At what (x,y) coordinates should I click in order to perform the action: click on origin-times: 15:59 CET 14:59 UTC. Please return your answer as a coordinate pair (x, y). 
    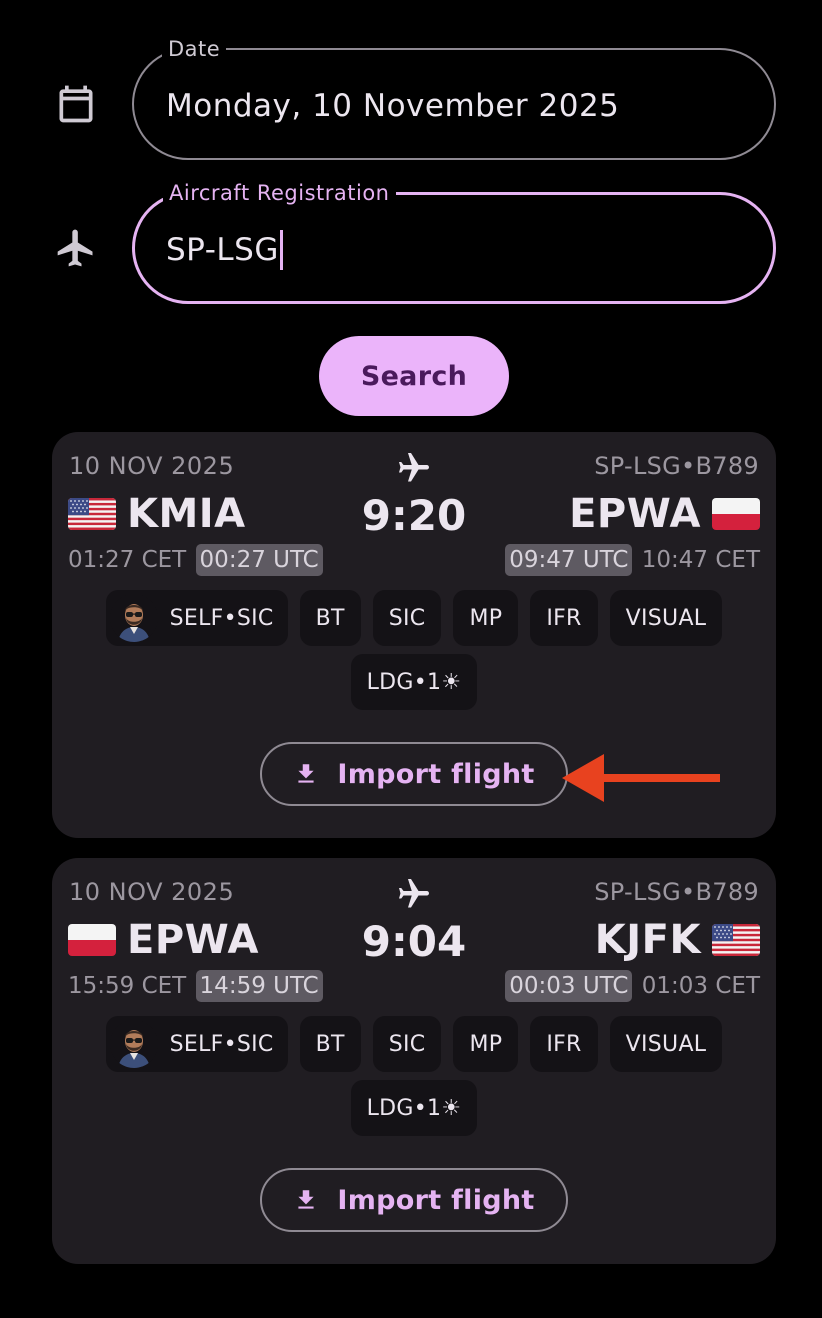
    Looking at the image, I should click on (196, 986).